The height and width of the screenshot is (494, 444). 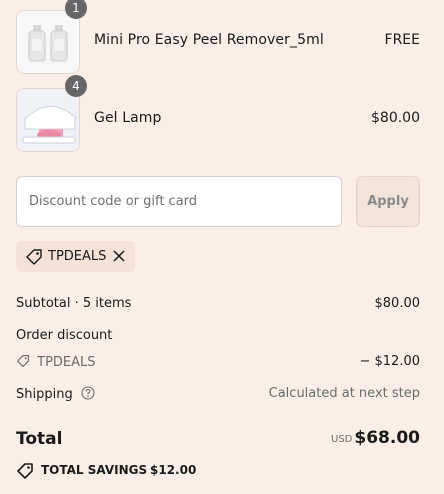 I want to click on discount-code-input, so click(x=179, y=201).